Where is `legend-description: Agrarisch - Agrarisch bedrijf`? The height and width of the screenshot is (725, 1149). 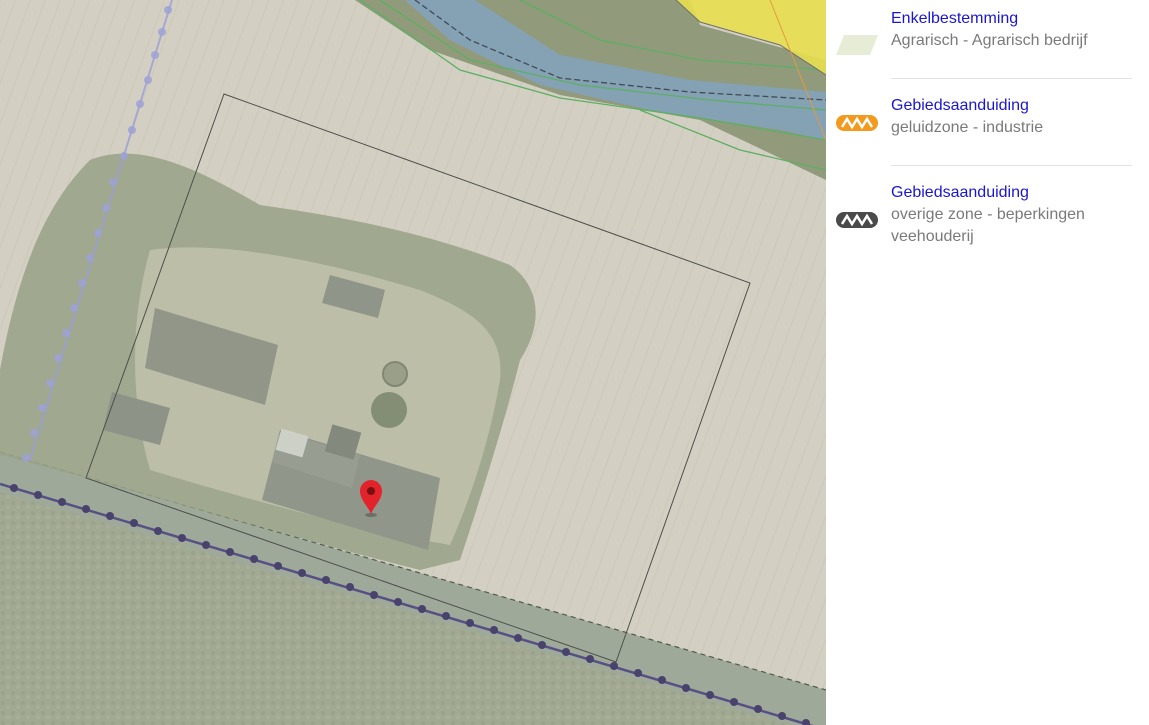
legend-description: Agrarisch - Agrarisch bedrijf is located at coordinates (989, 40).